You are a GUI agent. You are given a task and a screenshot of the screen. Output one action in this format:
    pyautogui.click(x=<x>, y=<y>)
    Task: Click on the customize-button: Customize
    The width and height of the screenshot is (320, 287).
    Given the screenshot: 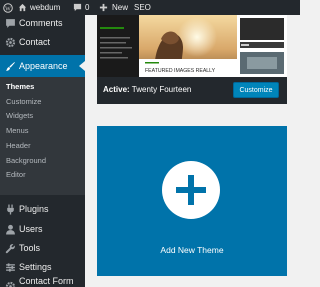 What is the action you would take?
    pyautogui.click(x=256, y=90)
    